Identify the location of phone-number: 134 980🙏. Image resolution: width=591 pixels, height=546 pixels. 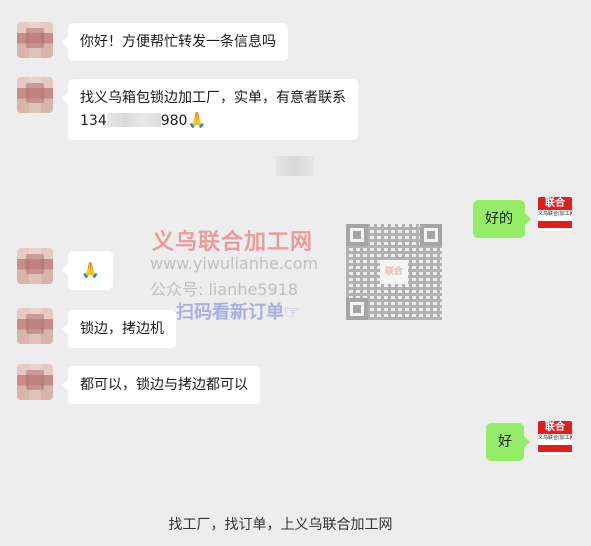
(213, 120).